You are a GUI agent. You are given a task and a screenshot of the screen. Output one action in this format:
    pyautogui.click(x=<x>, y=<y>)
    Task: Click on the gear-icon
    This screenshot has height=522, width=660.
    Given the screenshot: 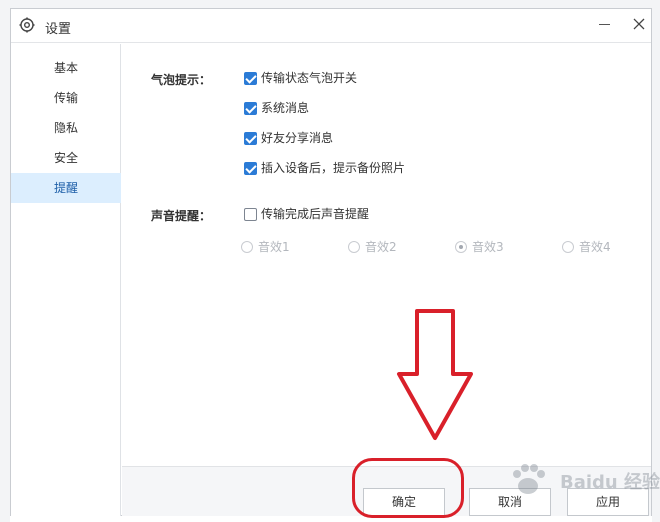 What is the action you would take?
    pyautogui.click(x=27, y=25)
    